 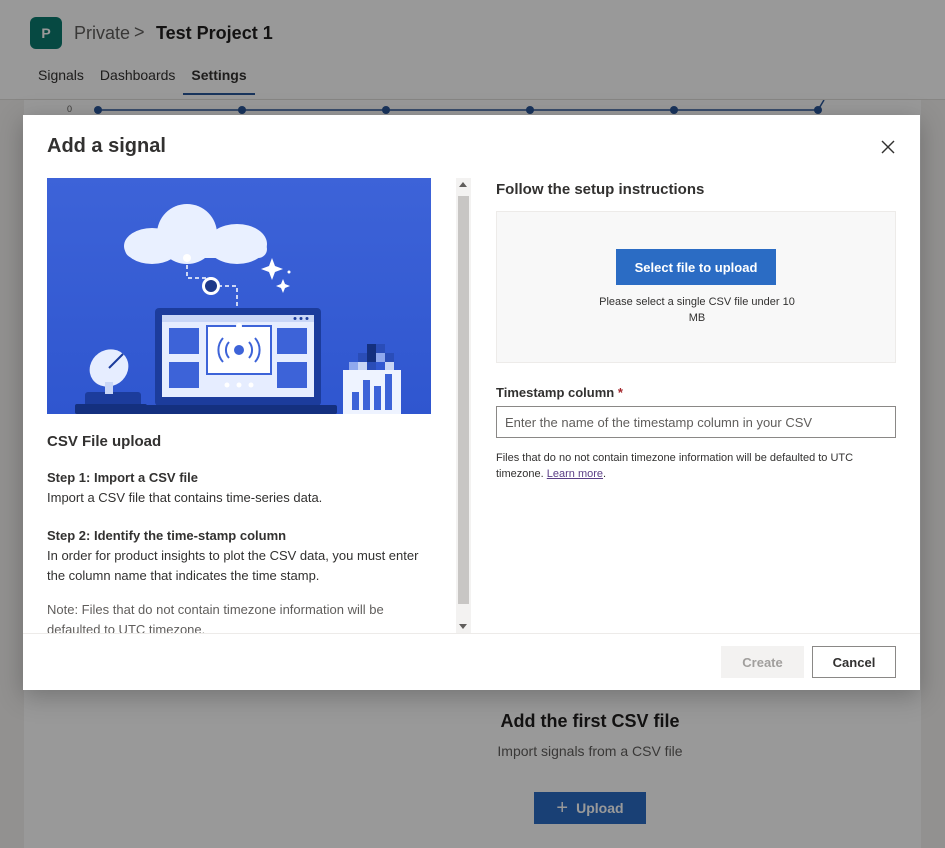 What do you see at coordinates (854, 662) in the screenshot?
I see `cancel-button: Cancel` at bounding box center [854, 662].